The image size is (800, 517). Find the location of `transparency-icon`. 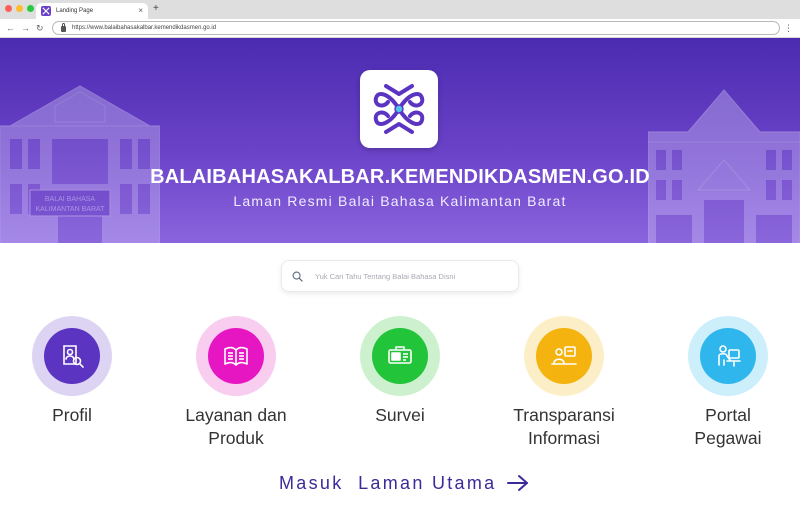

transparency-icon is located at coordinates (564, 355).